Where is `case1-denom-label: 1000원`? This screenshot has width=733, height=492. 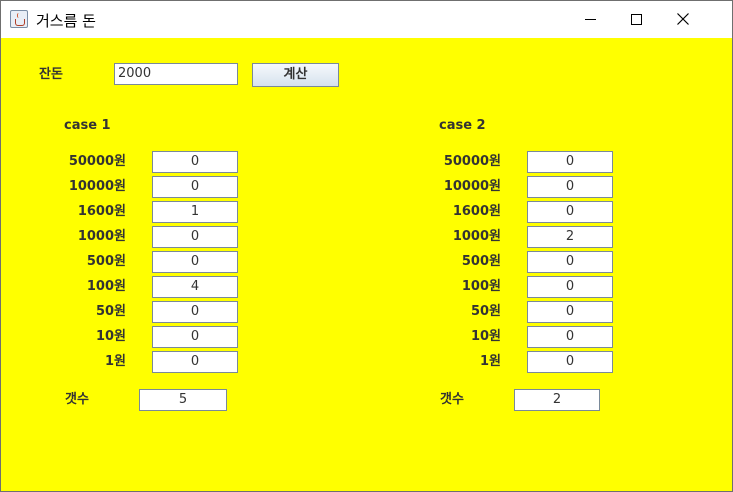
case1-denom-label: 1000원 is located at coordinates (101, 236).